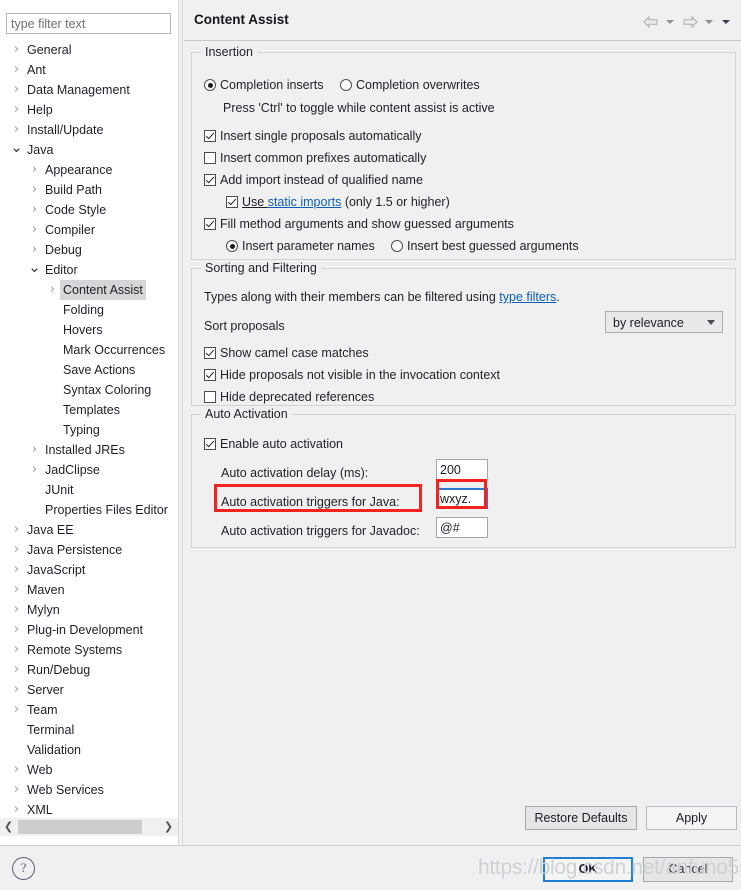  Describe the element at coordinates (8, 827) in the screenshot. I see `scroll-left-icon: ❮` at that location.